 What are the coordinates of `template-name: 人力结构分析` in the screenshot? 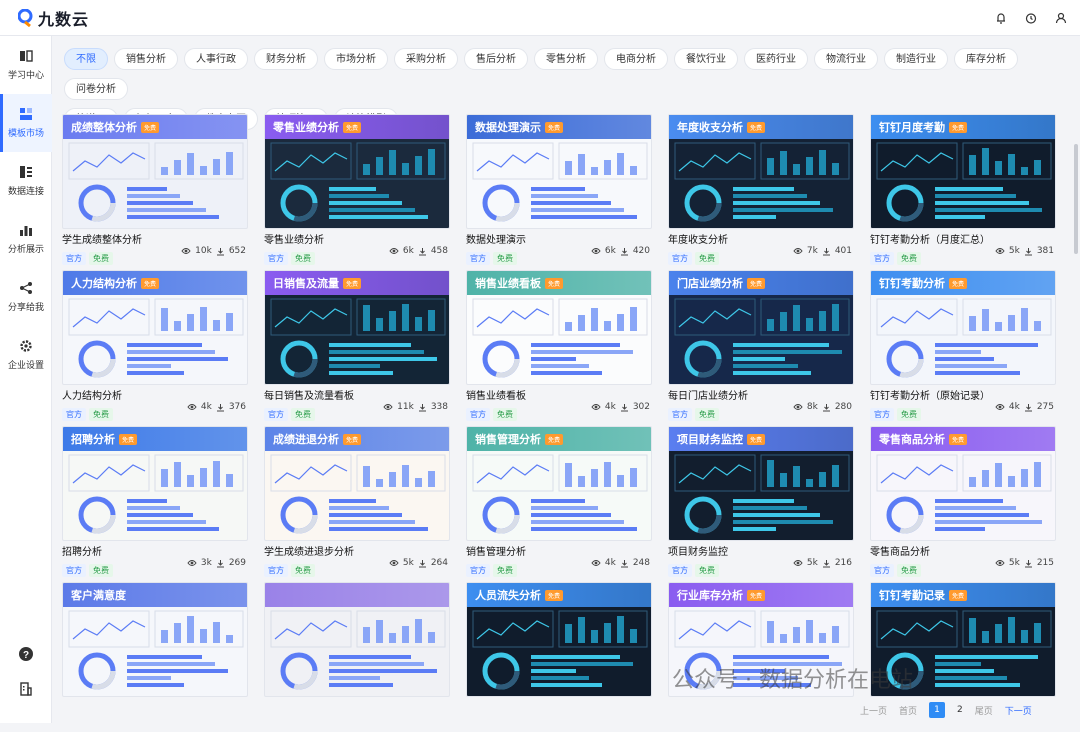 It's located at (92, 394).